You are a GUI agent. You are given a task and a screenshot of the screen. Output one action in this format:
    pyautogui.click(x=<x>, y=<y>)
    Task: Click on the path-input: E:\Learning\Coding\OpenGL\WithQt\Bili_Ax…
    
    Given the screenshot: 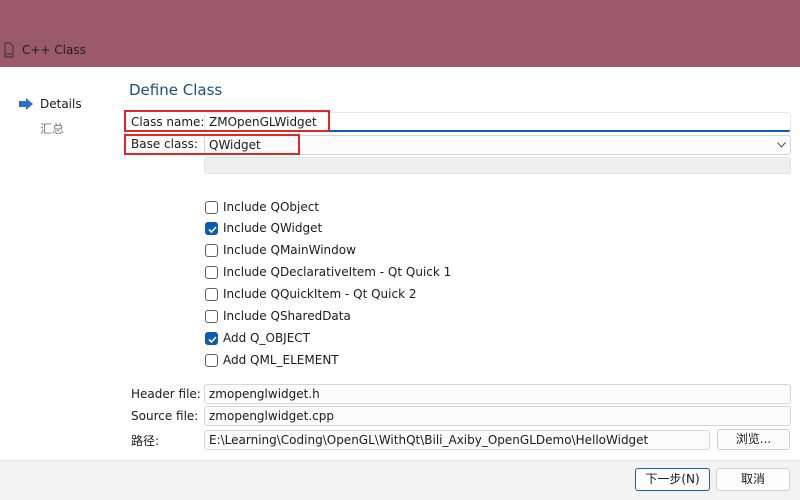 What is the action you would take?
    pyautogui.click(x=457, y=440)
    